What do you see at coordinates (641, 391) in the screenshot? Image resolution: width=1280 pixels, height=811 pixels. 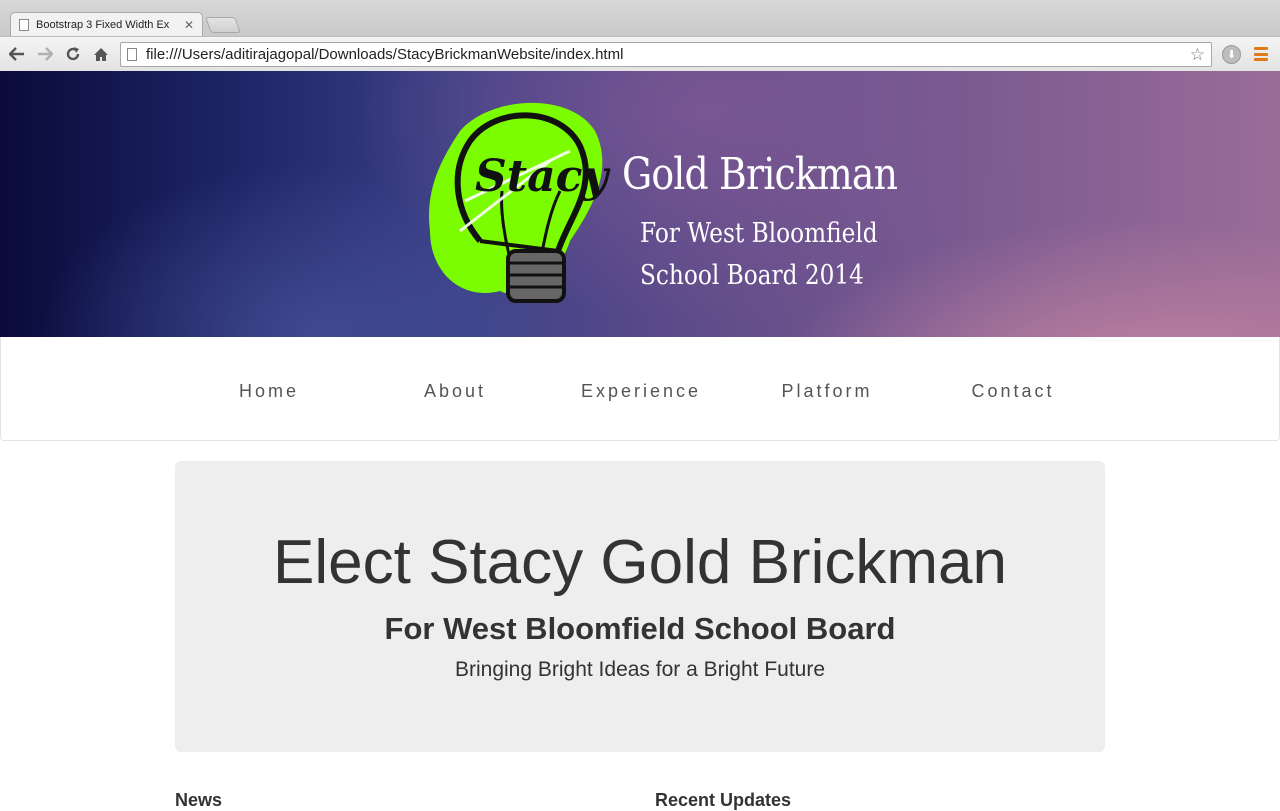 I see `nav-experience: Experience` at bounding box center [641, 391].